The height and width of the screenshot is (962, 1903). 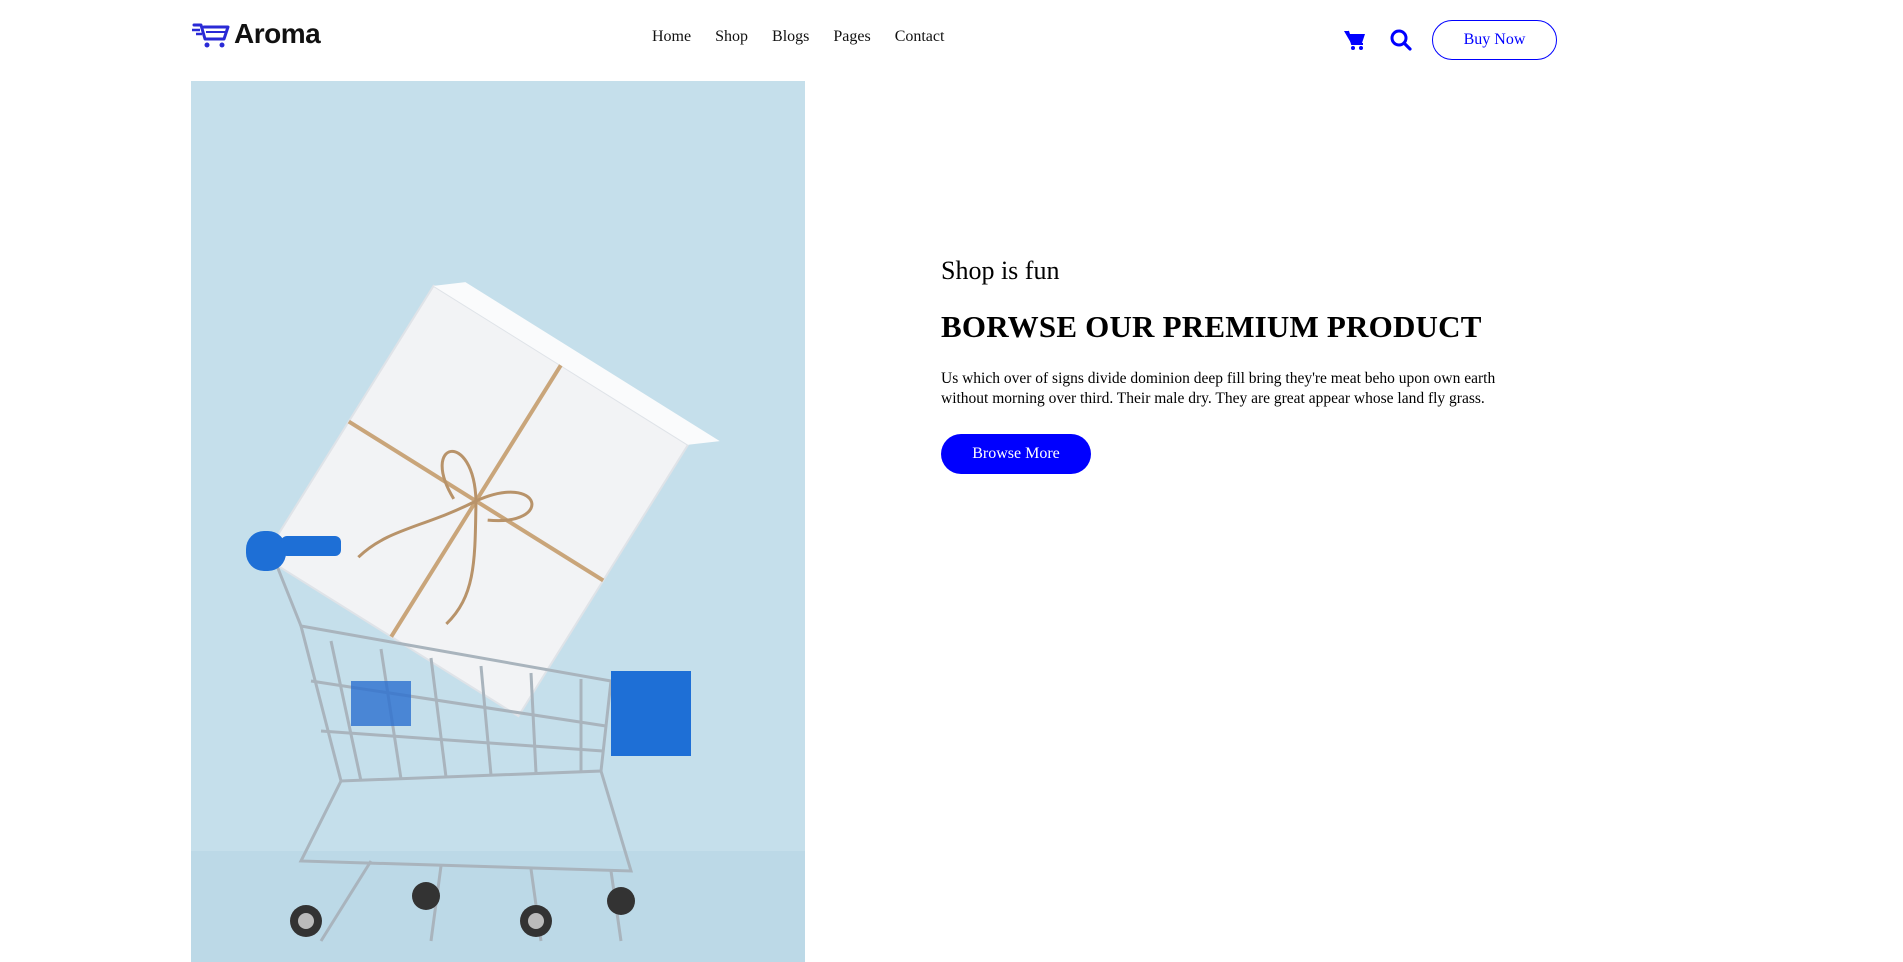 I want to click on search-button, so click(x=1401, y=40).